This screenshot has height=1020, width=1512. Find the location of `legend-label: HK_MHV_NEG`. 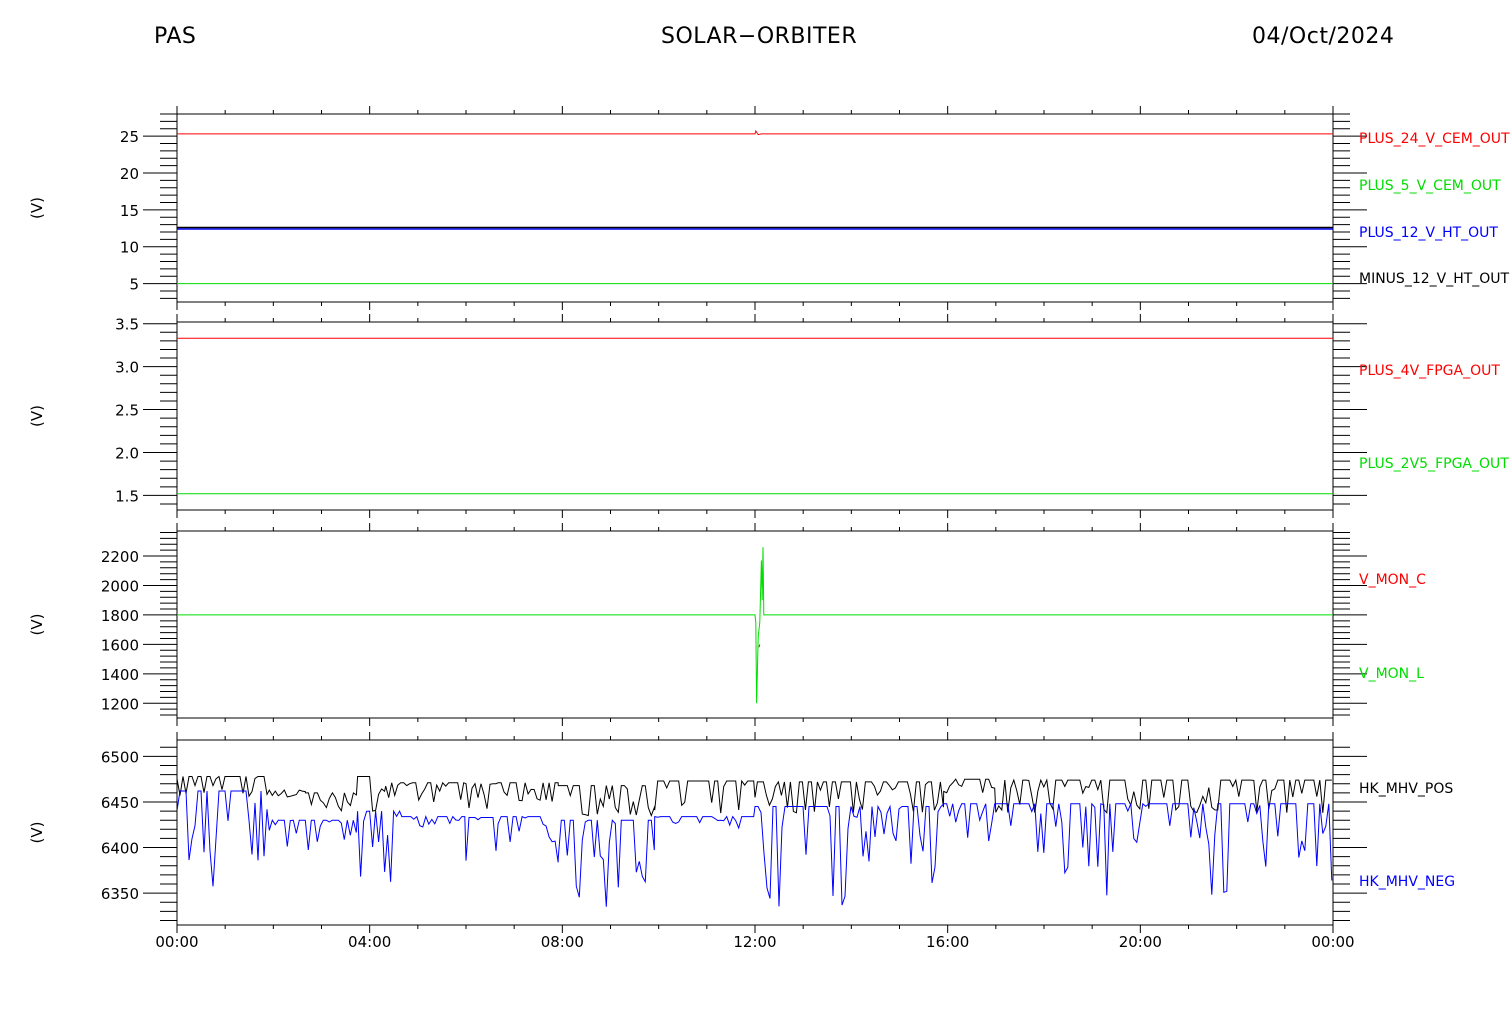

legend-label: HK_MHV_NEG is located at coordinates (1407, 882).